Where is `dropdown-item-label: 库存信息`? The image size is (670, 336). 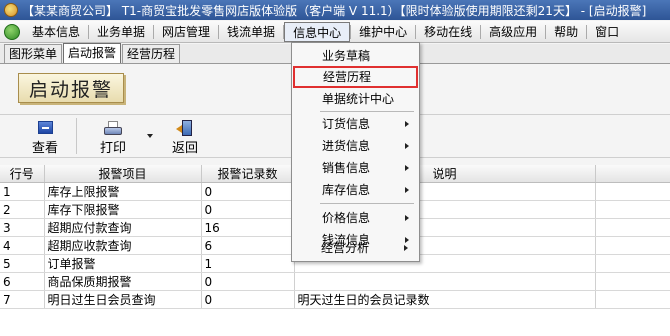 dropdown-item-label: 库存信息 is located at coordinates (346, 190).